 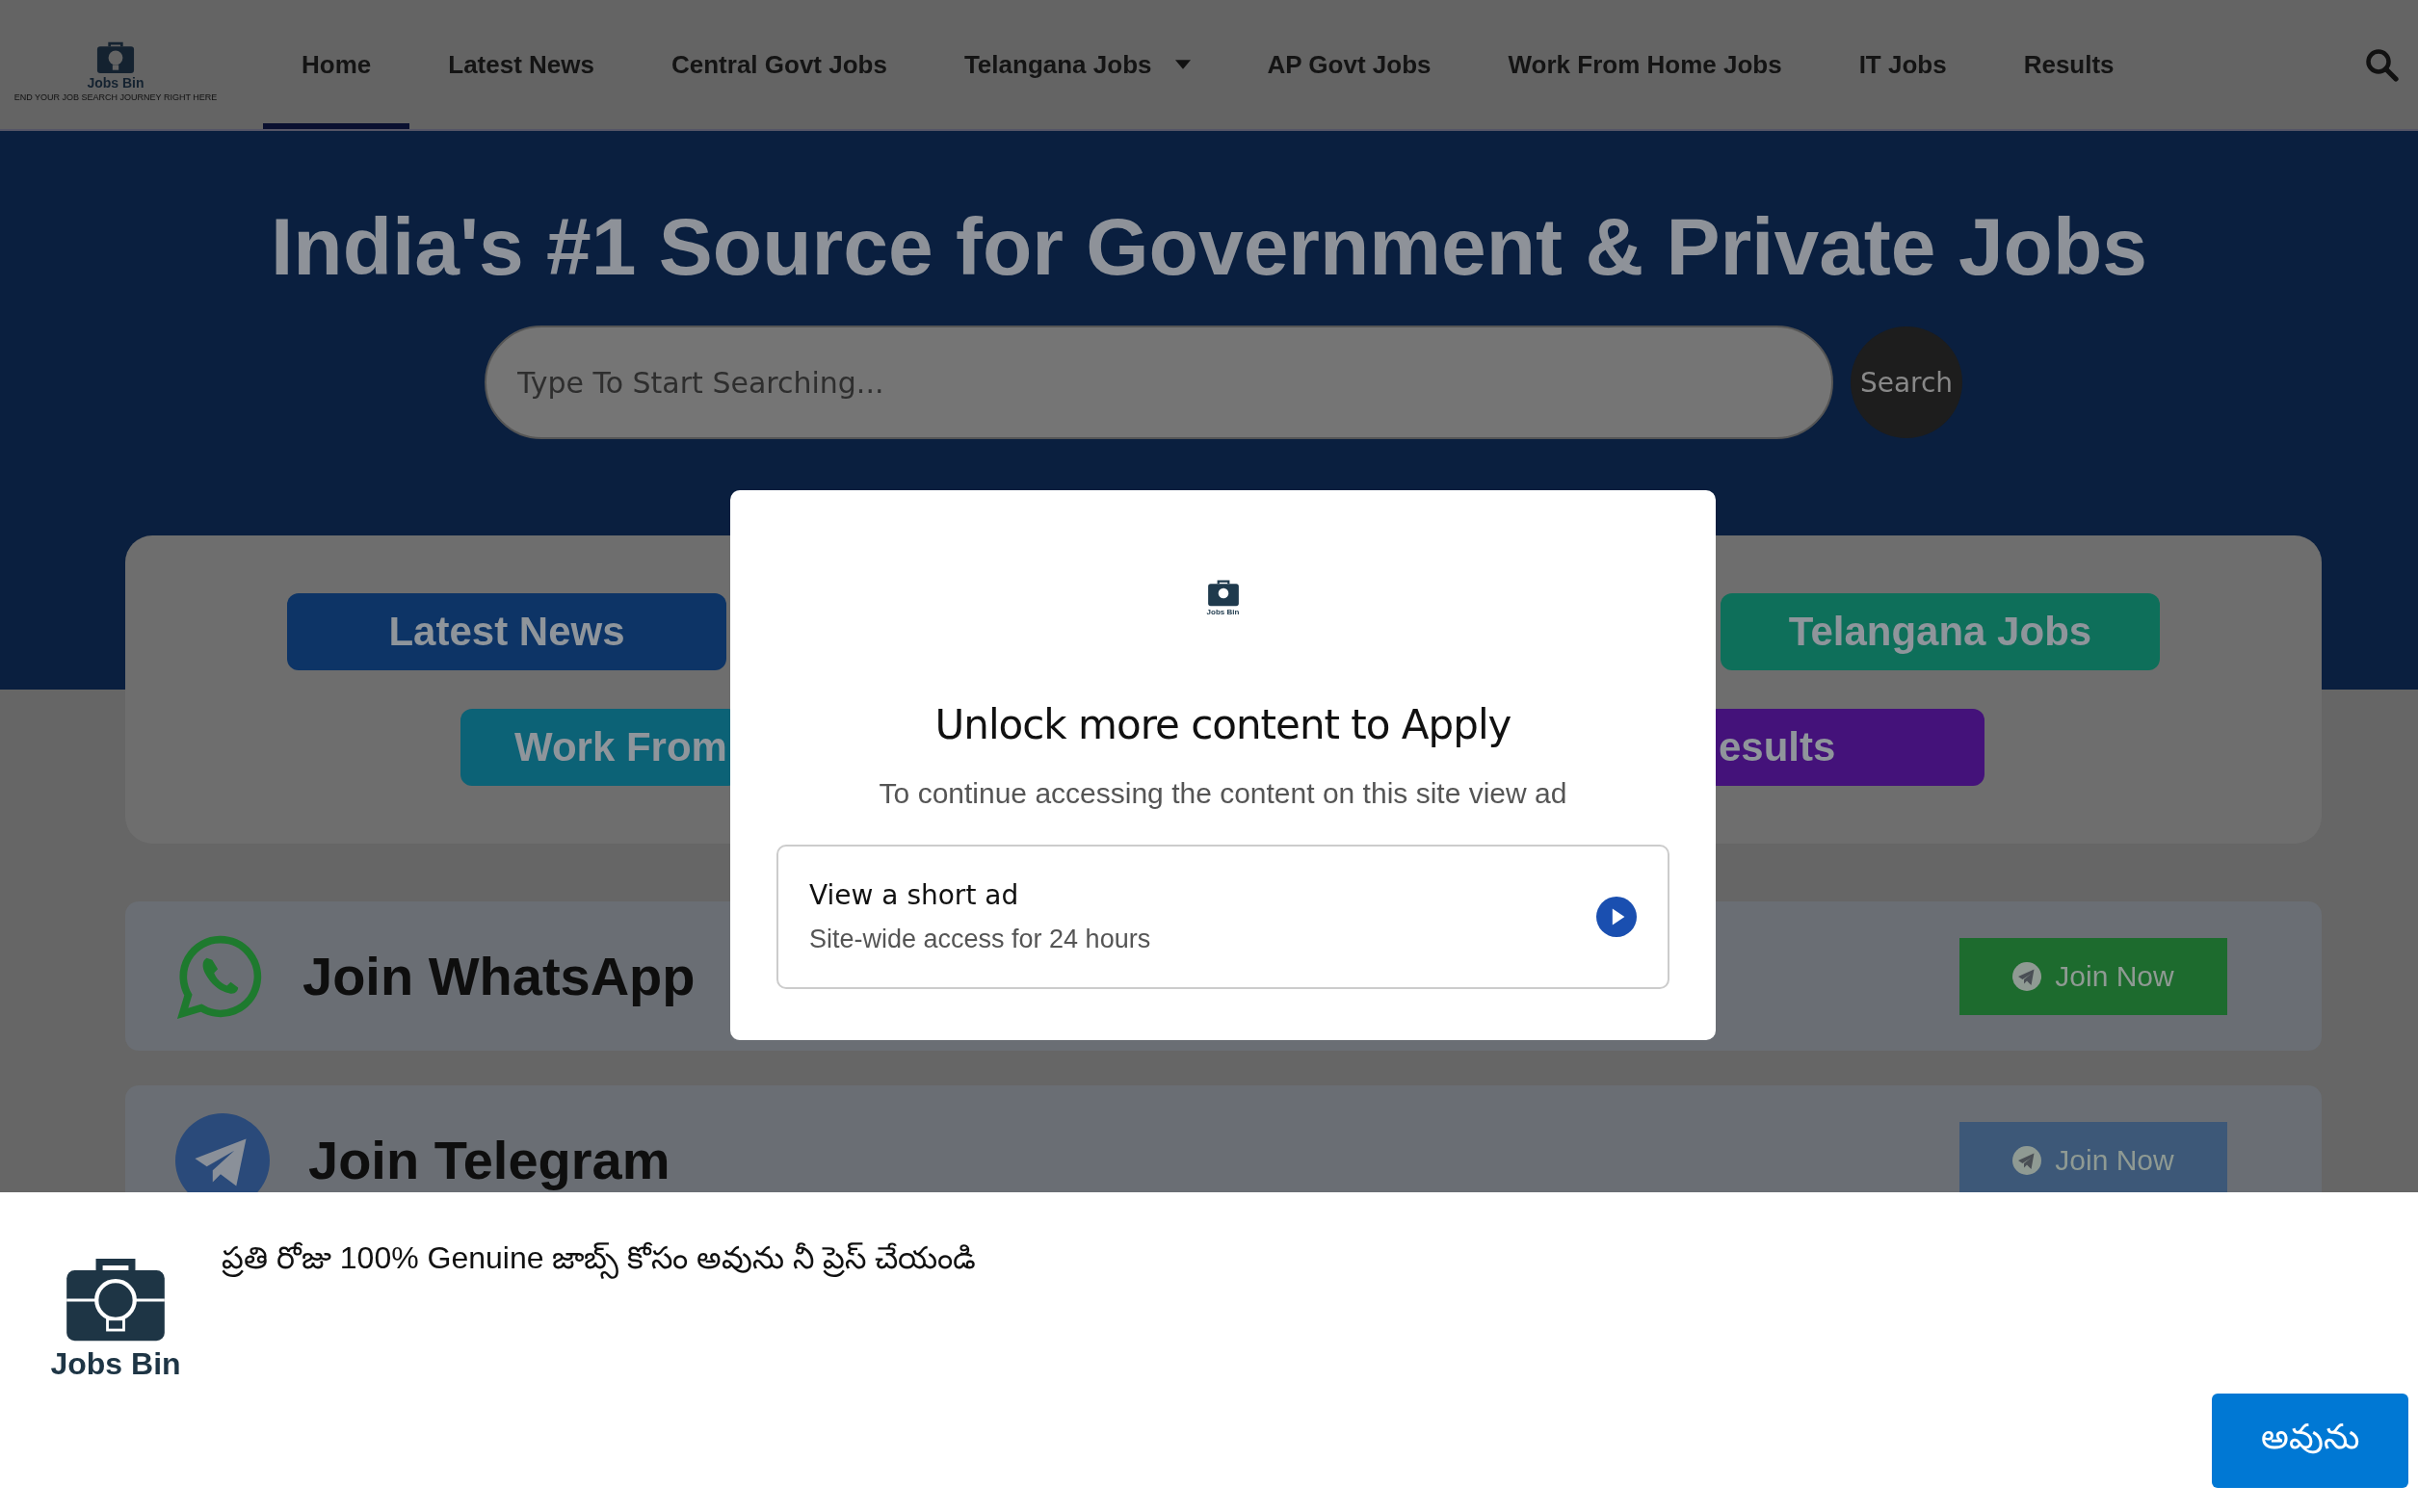 I want to click on nav-link: Telangana Jobs, so click(x=1077, y=64).